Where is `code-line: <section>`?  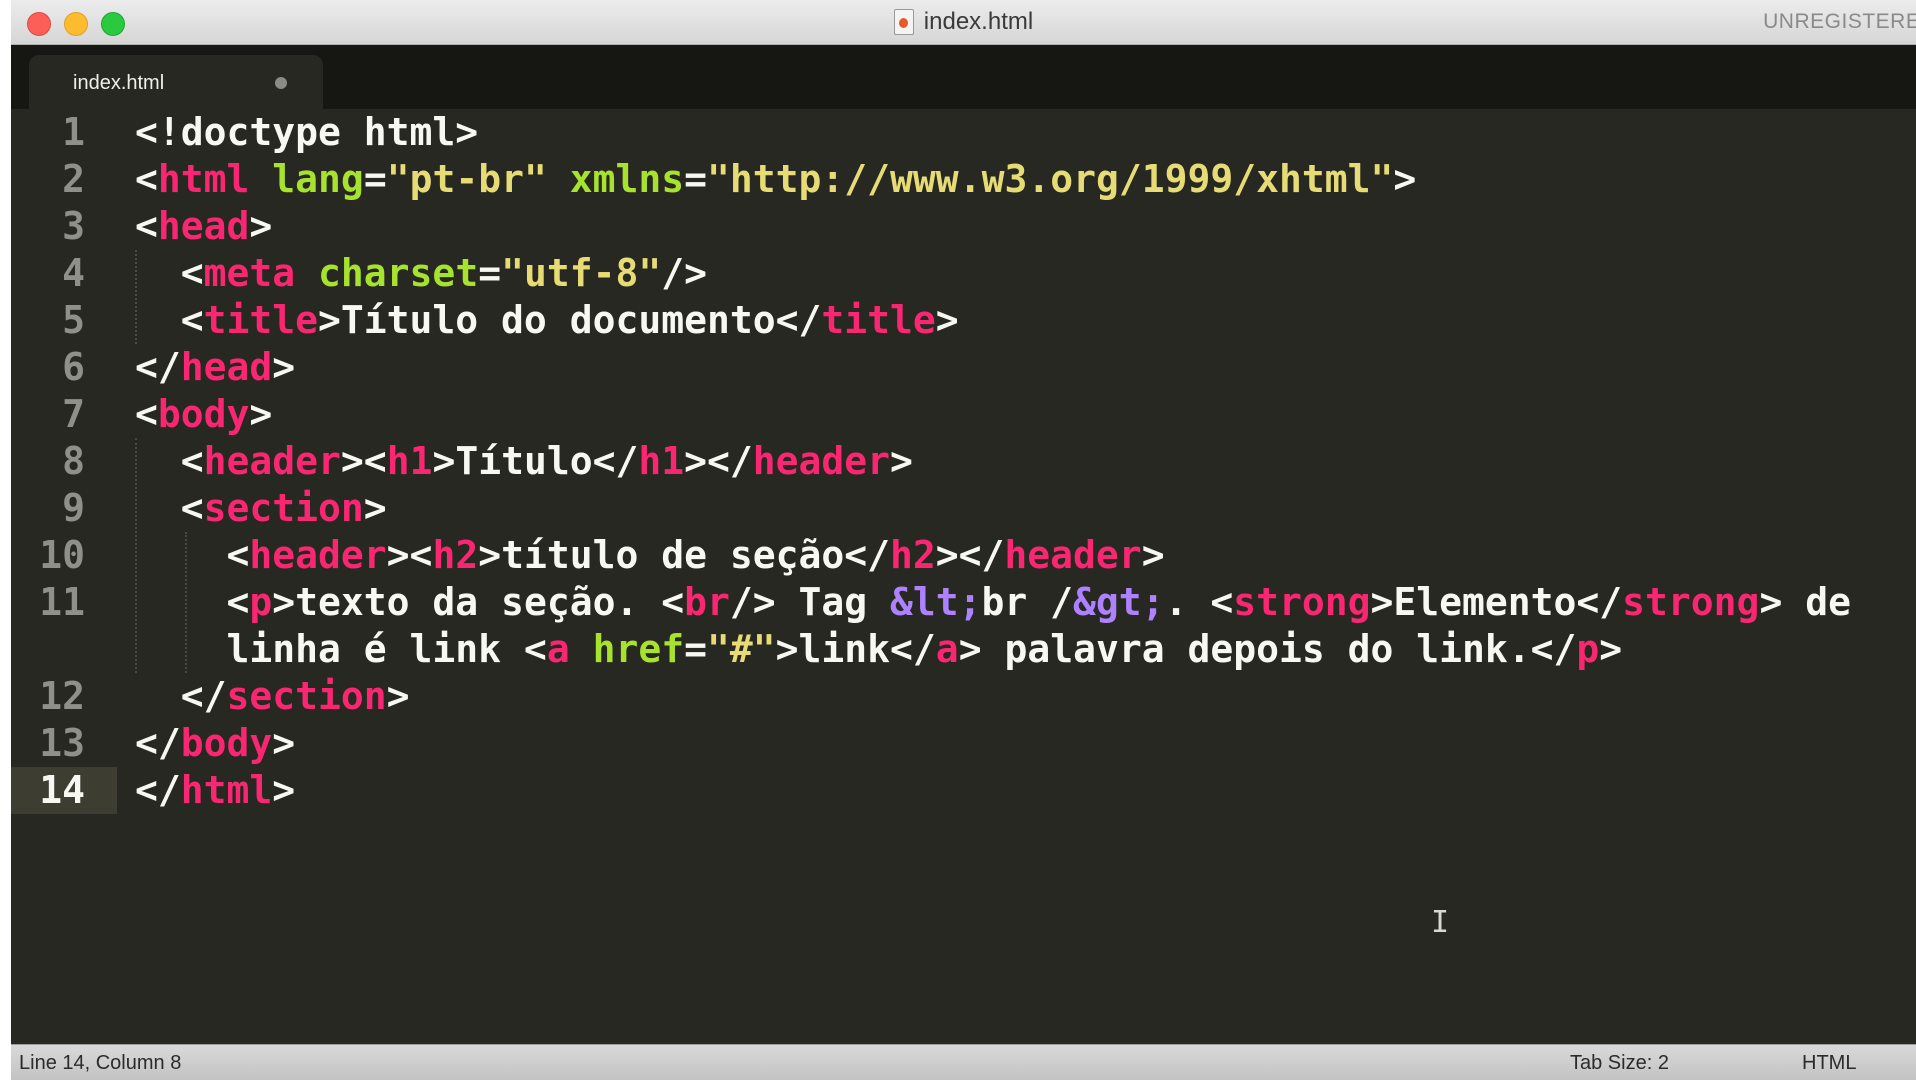
code-line: <section> is located at coordinates (261, 508).